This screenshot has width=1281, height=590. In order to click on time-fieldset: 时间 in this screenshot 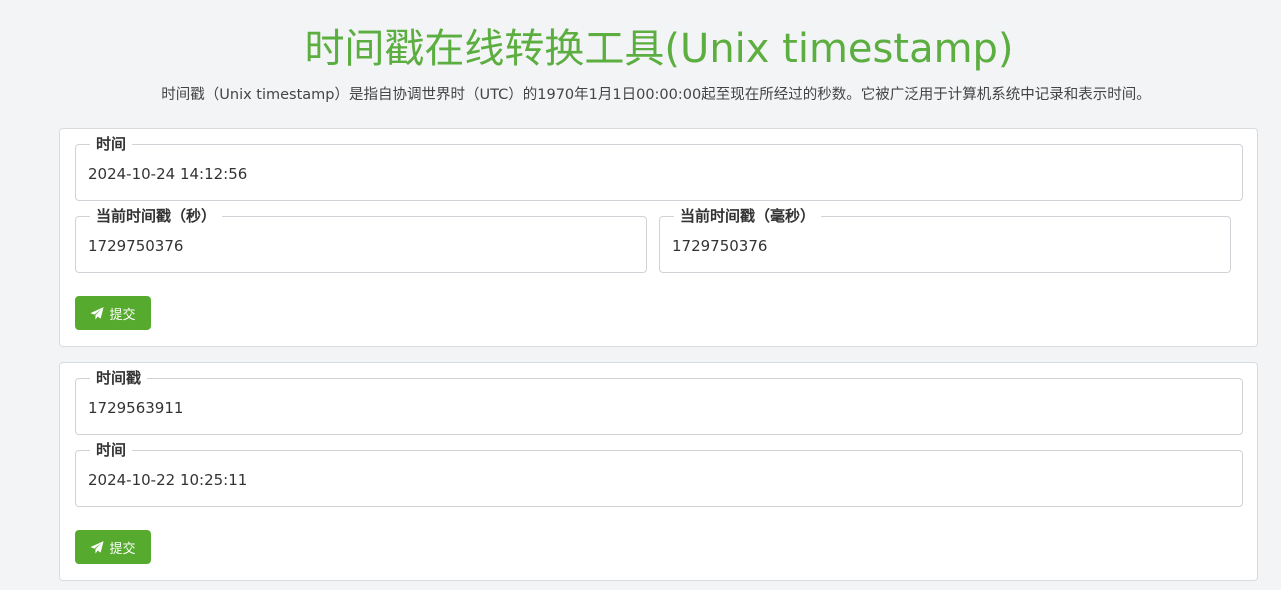, I will do `click(659, 168)`.